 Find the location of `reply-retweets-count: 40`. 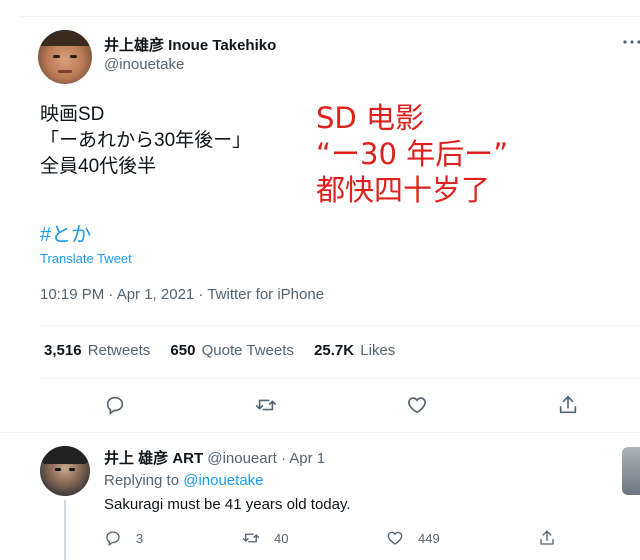

reply-retweets-count: 40 is located at coordinates (281, 538).